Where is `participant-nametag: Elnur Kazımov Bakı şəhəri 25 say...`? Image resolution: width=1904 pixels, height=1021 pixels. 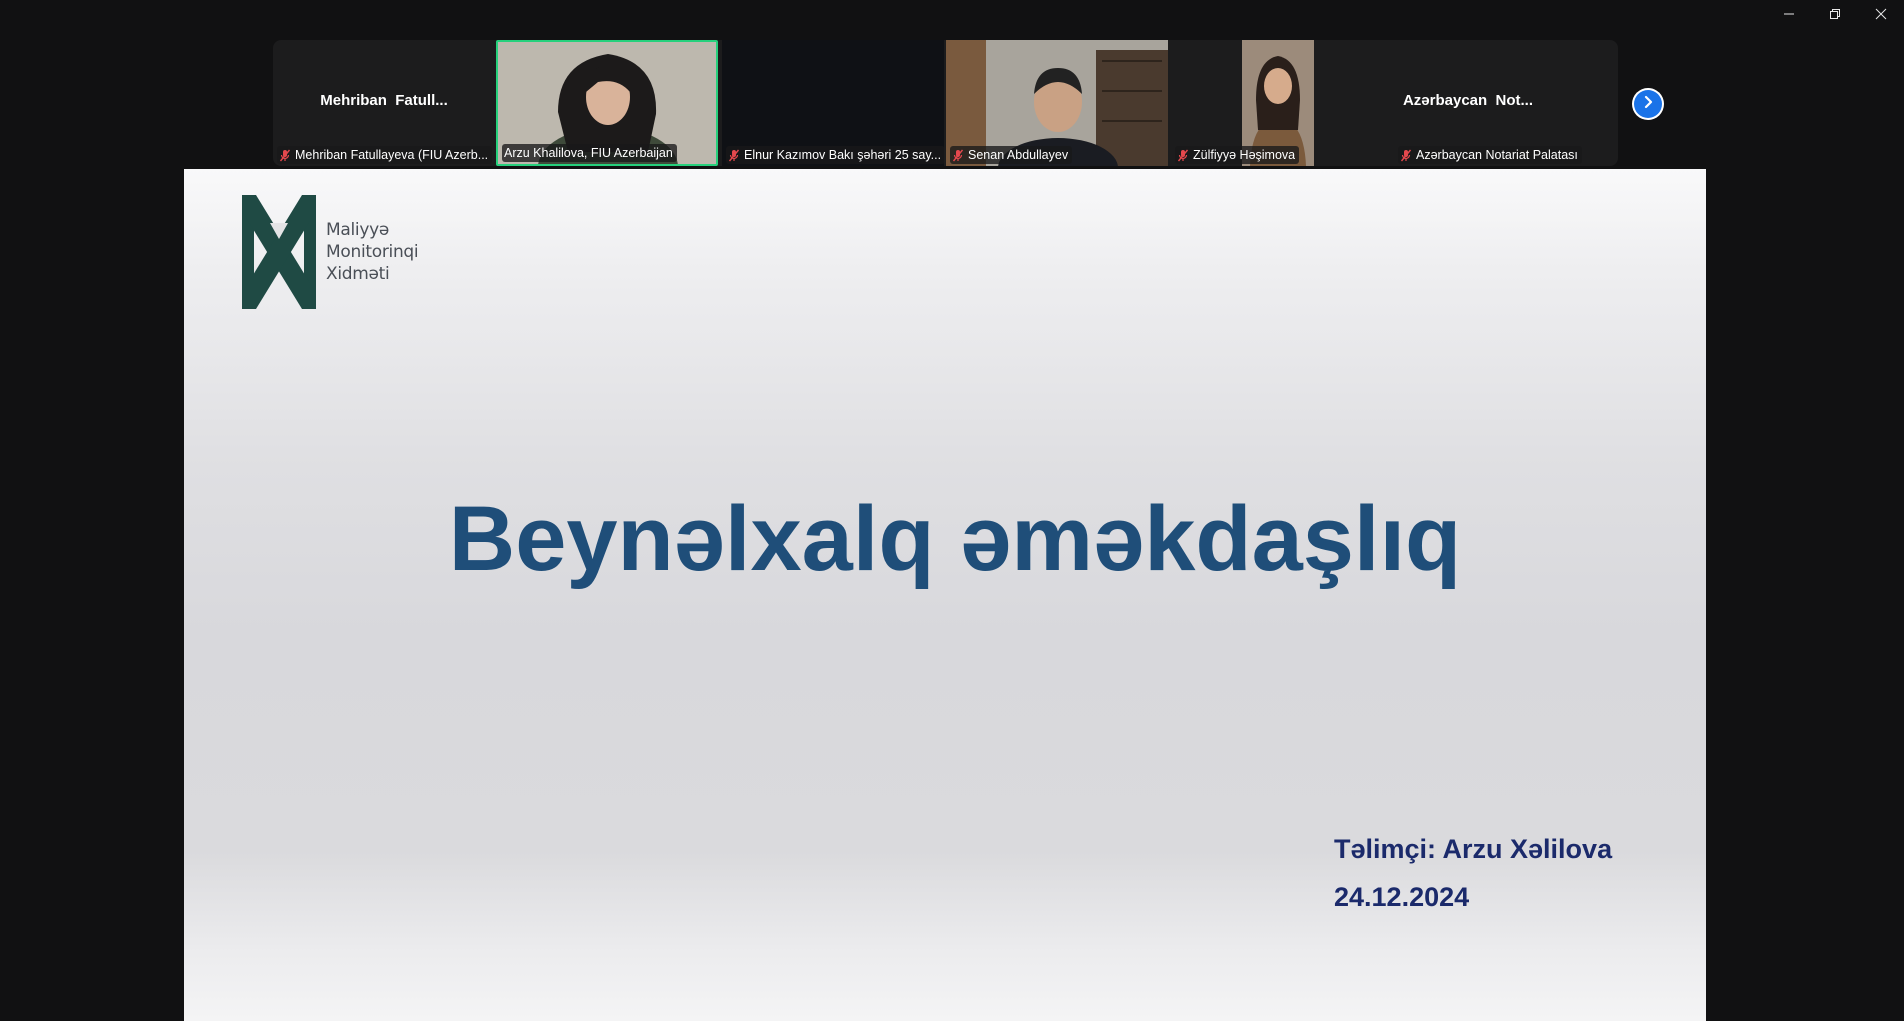
participant-nametag: Elnur Kazımov Bakı şəhəri 25 say... is located at coordinates (835, 155).